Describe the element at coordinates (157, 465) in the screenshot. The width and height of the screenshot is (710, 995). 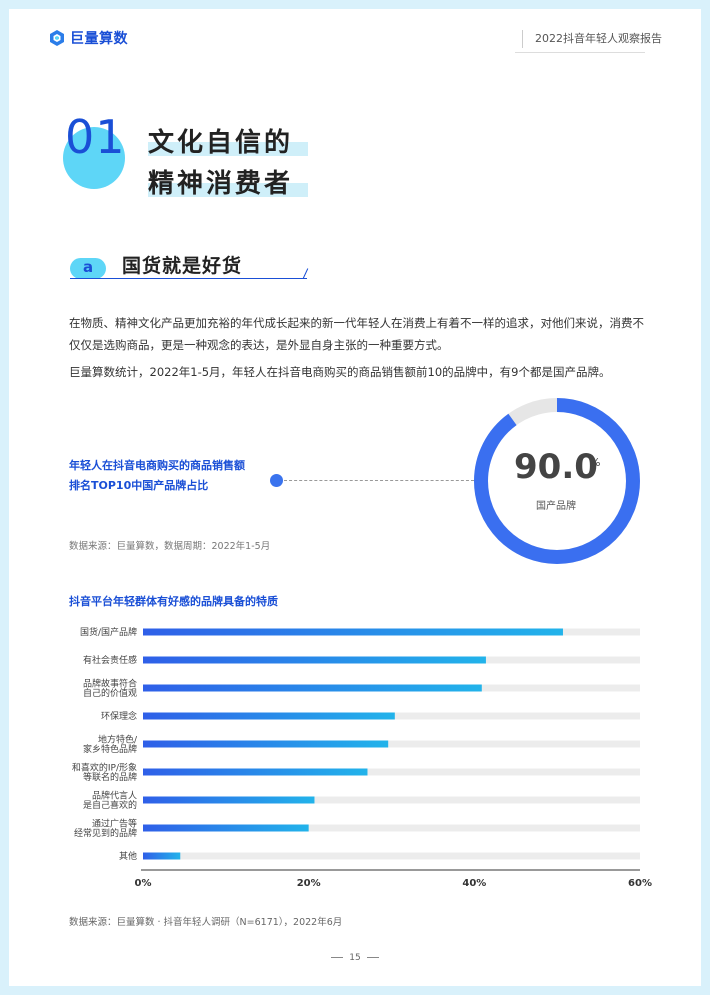
I see `donut-caption-line1: 年轻人在抖音电商购买的商品销售额` at that location.